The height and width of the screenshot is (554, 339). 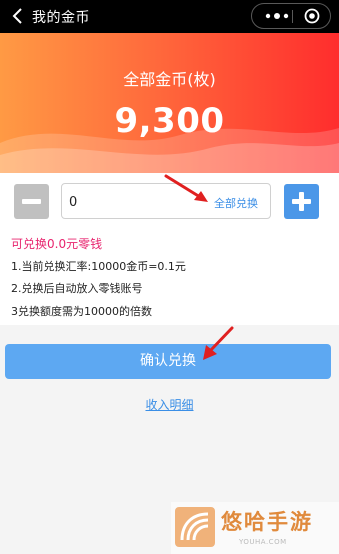 I want to click on rule-item: 1.当前兑换汇率:10000金币=0.1元, so click(x=98, y=266).